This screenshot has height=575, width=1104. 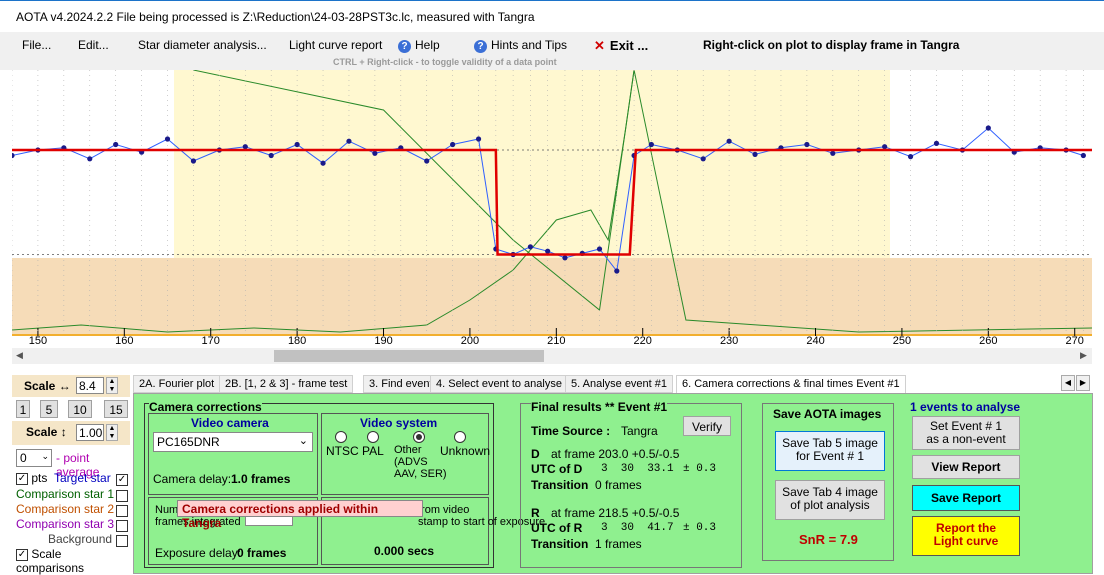 I want to click on tab-select-event: 4. Select event to analyse, so click(x=499, y=384).